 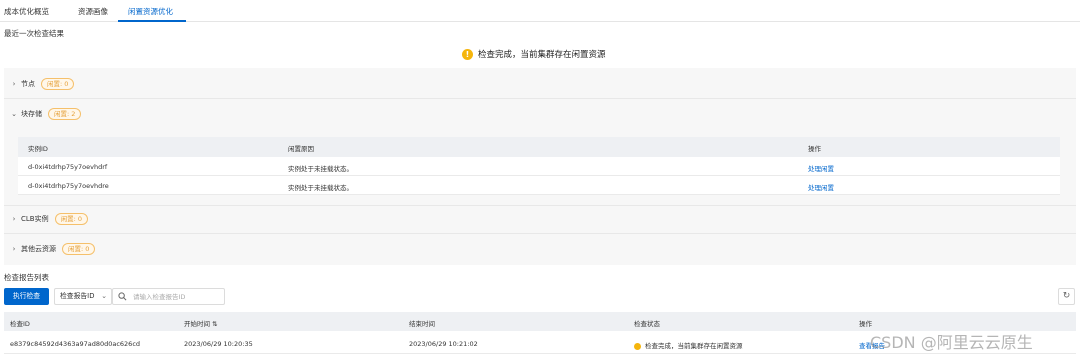 What do you see at coordinates (28, 84) in the screenshot?
I see `category-label: 节点` at bounding box center [28, 84].